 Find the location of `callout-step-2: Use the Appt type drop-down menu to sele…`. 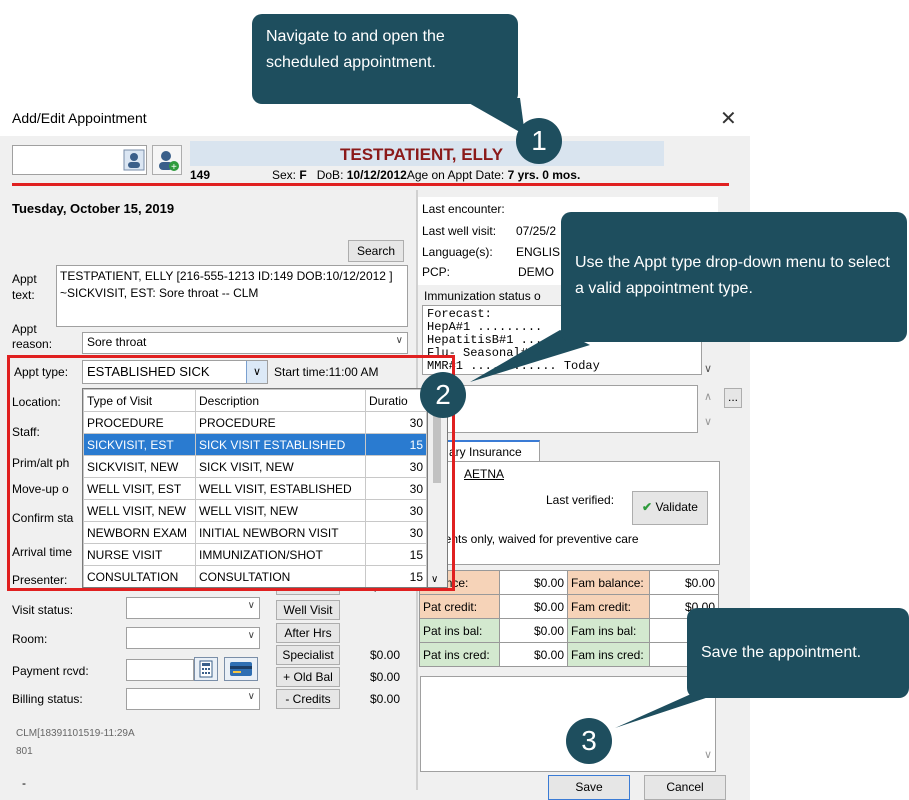

callout-step-2: Use the Appt type drop-down menu to sele… is located at coordinates (734, 277).